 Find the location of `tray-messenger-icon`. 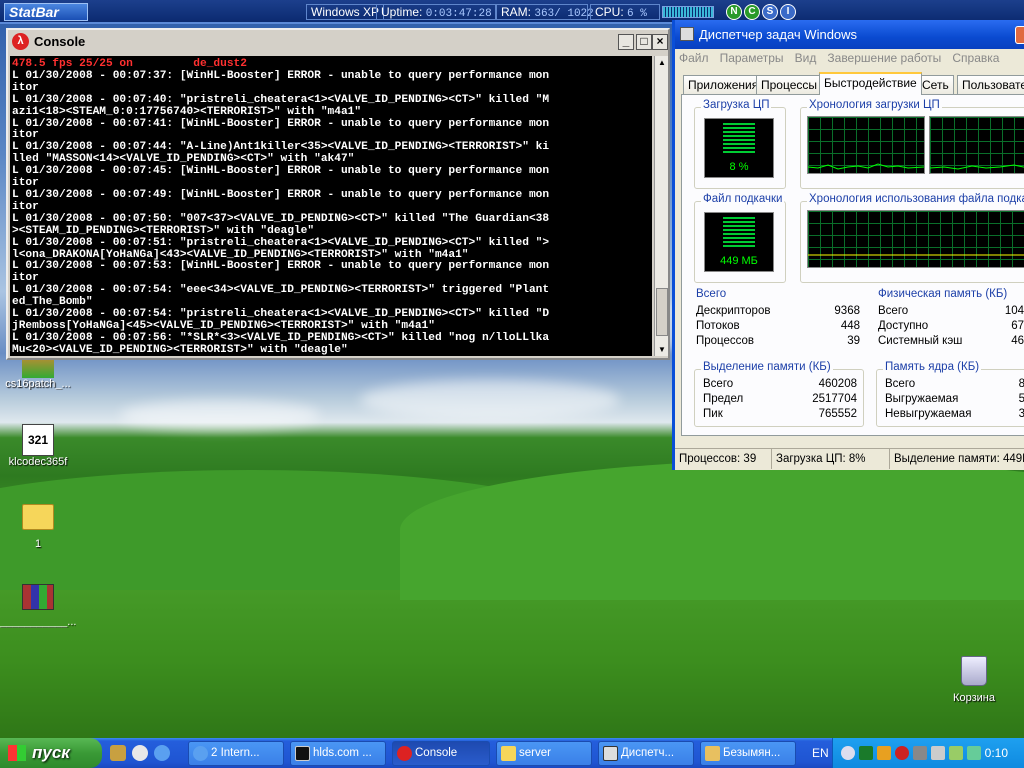

tray-messenger-icon is located at coordinates (956, 753).